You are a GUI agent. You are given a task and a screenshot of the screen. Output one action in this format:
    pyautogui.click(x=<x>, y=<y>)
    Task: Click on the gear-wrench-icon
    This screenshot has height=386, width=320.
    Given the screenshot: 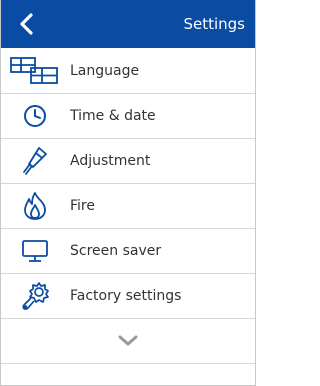 What is the action you would take?
    pyautogui.click(x=35, y=296)
    